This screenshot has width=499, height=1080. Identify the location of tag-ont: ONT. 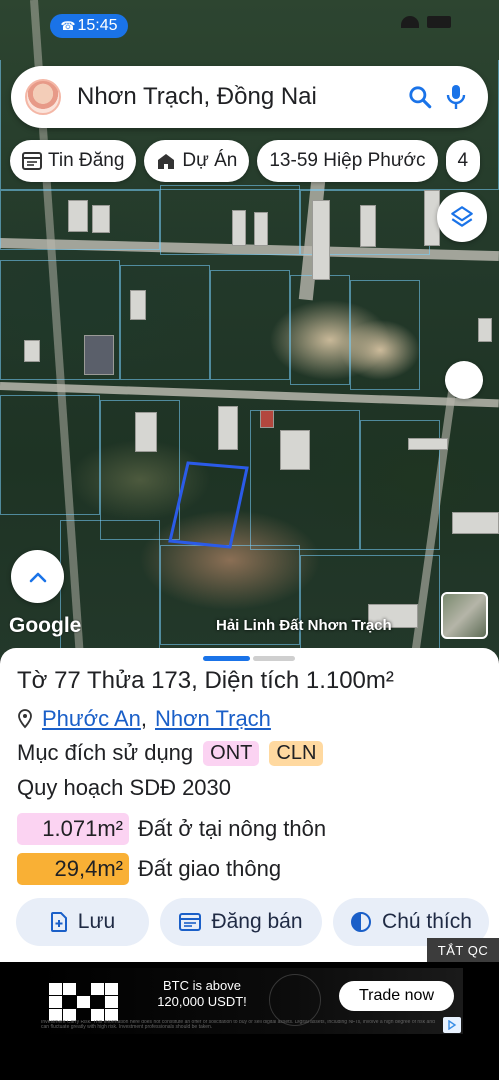
(231, 753).